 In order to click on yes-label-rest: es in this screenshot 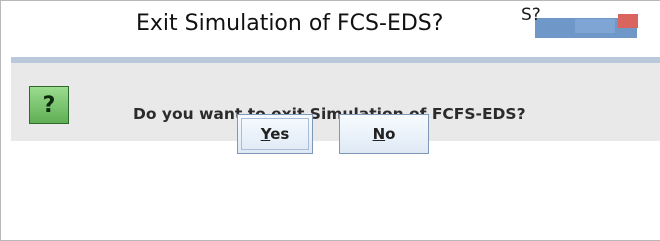, I will do `click(280, 134)`.